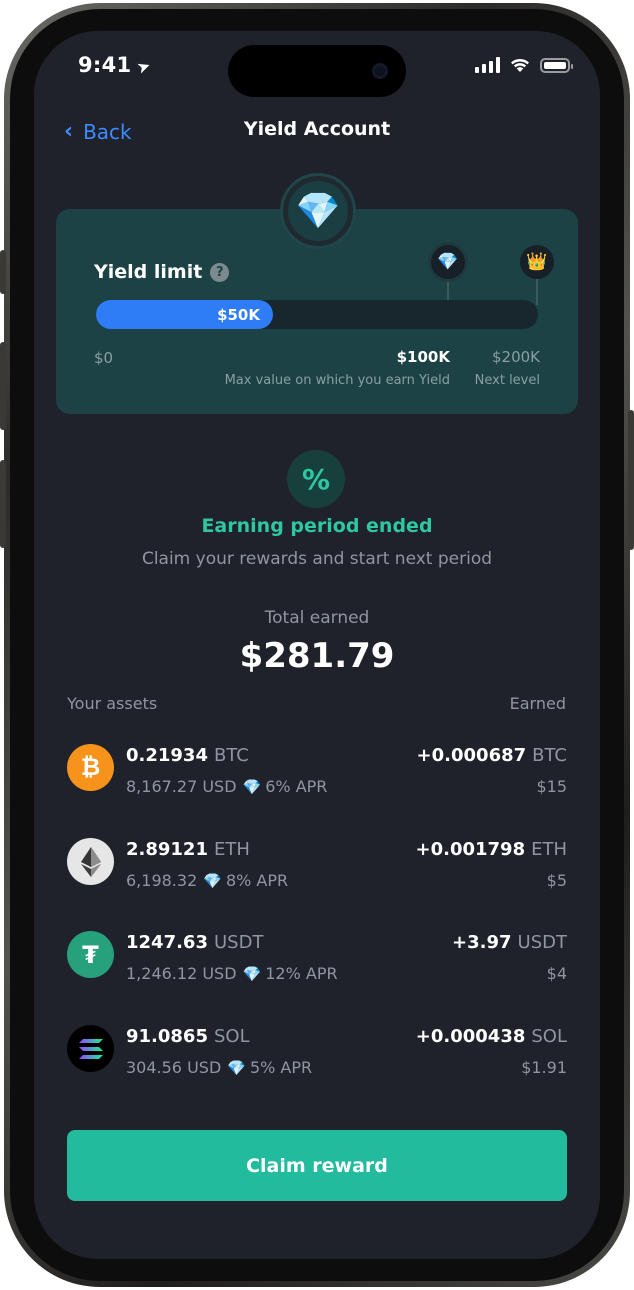  Describe the element at coordinates (317, 526) in the screenshot. I see `earning-status-title: Earning period ended` at that location.